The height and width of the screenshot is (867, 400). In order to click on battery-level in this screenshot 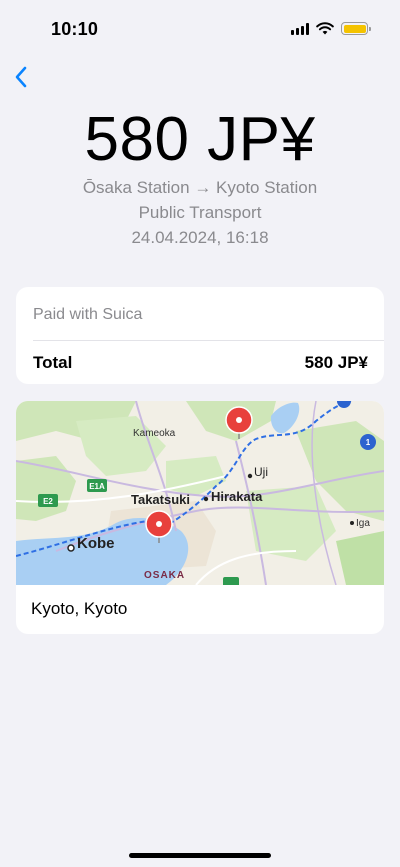, I will do `click(354, 28)`.